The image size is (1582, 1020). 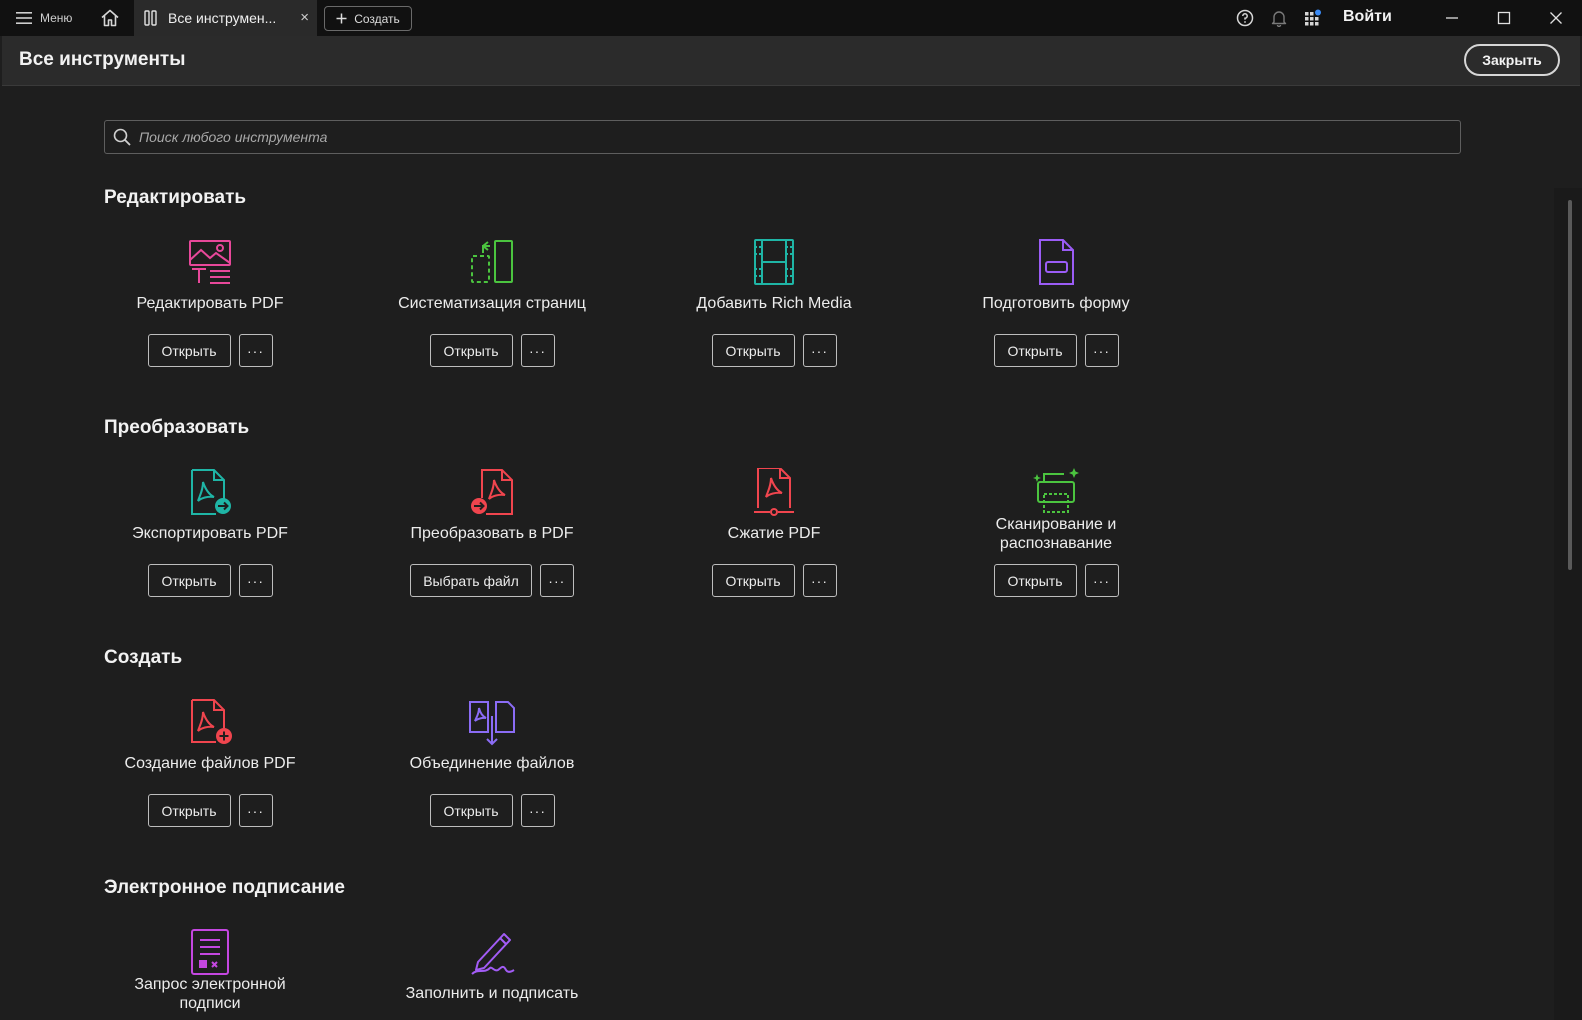 What do you see at coordinates (493, 954) in the screenshot?
I see `fill-sign-icon` at bounding box center [493, 954].